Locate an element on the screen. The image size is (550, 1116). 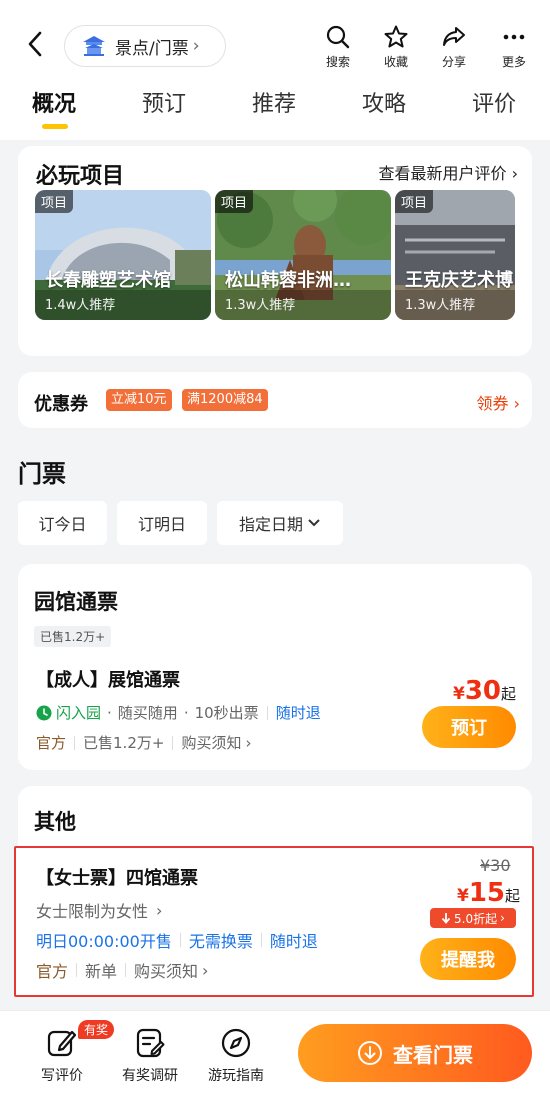
attraction-tile: 项目 长春雕塑艺术馆 1.4w人推荐 is located at coordinates (123, 255).